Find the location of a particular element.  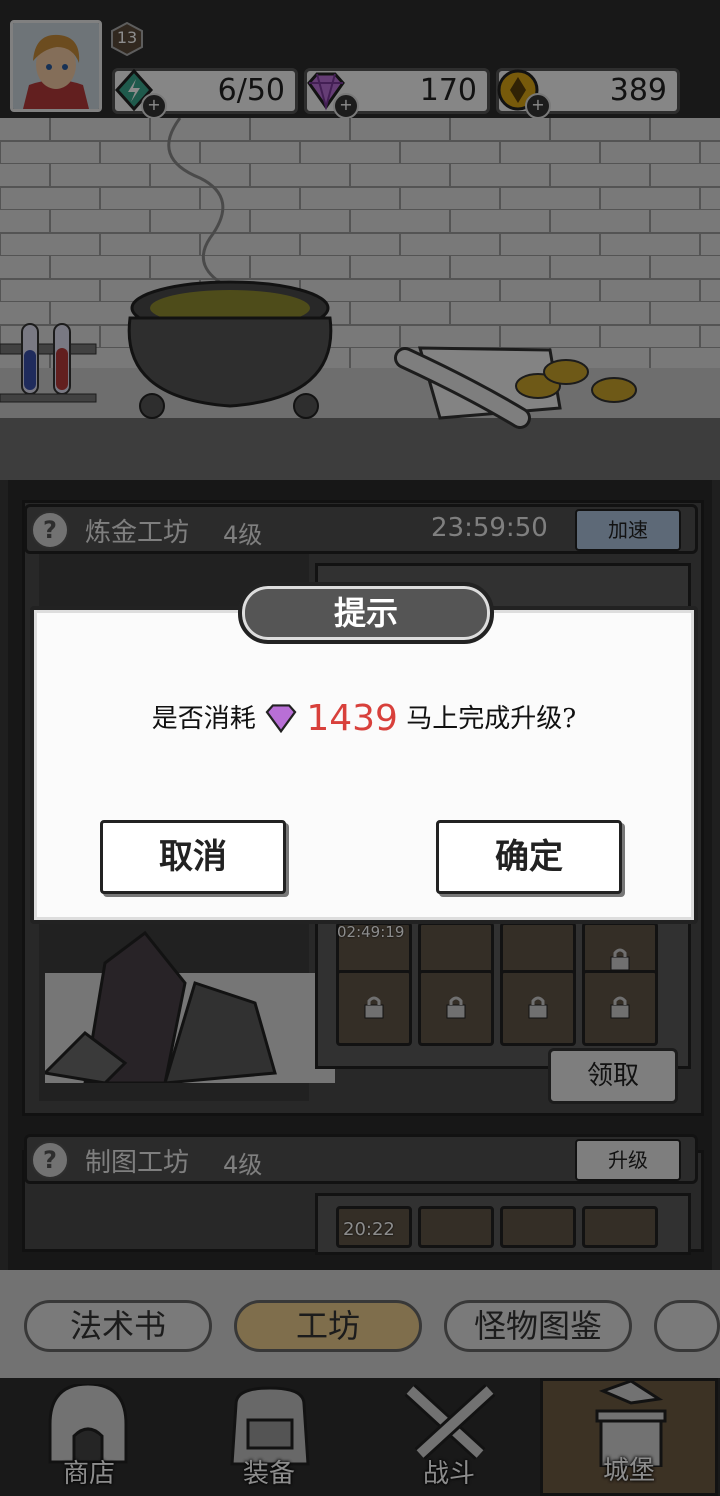

diamond-cost: 1439 is located at coordinates (352, 718).